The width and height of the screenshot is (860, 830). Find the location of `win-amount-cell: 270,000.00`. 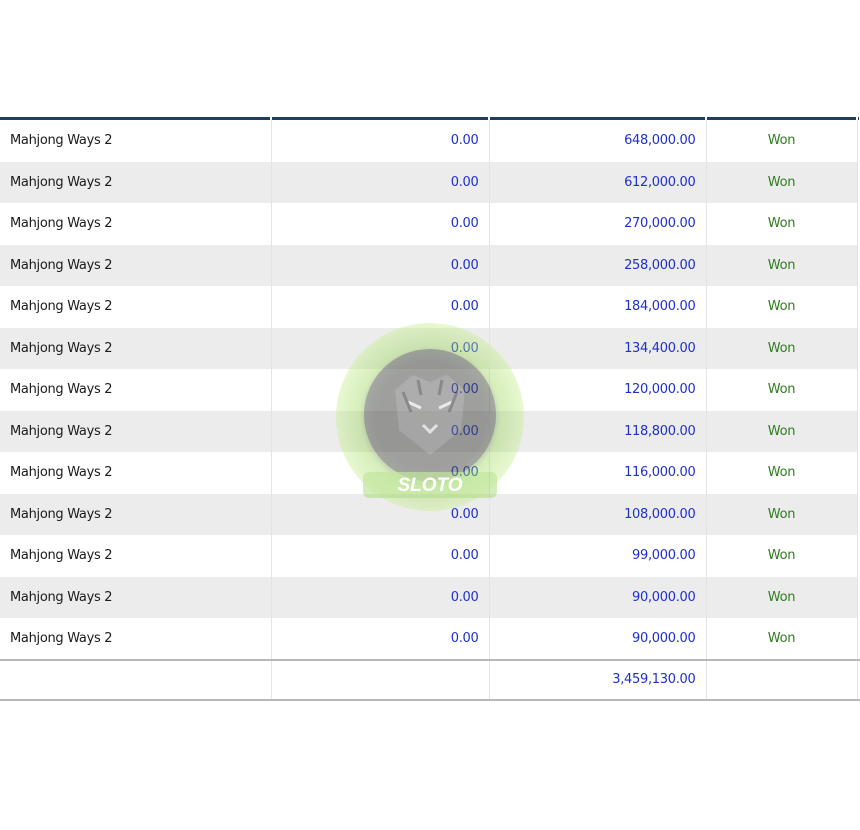

win-amount-cell: 270,000.00 is located at coordinates (598, 224).